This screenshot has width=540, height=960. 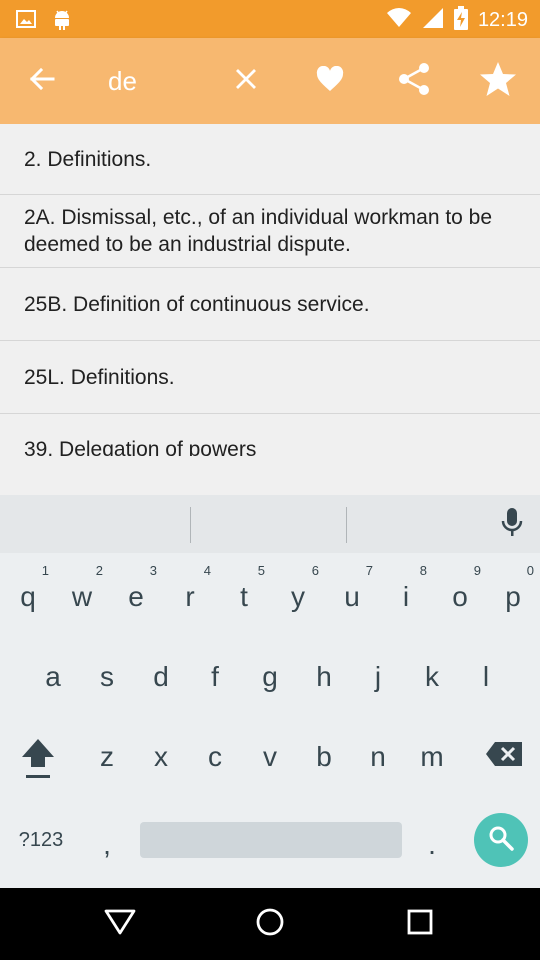 I want to click on bookmark-star-button, so click(x=498, y=81).